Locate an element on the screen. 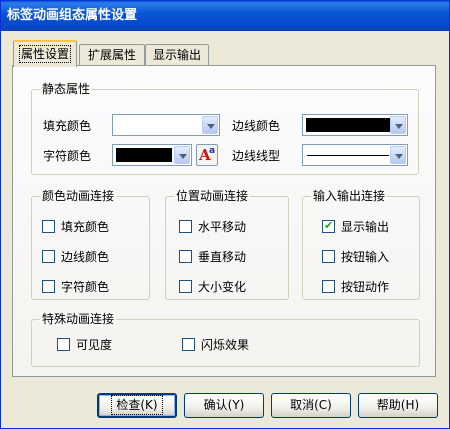 Image resolution: width=450 pixels, height=429 pixels. border-color-swatch is located at coordinates (348, 125).